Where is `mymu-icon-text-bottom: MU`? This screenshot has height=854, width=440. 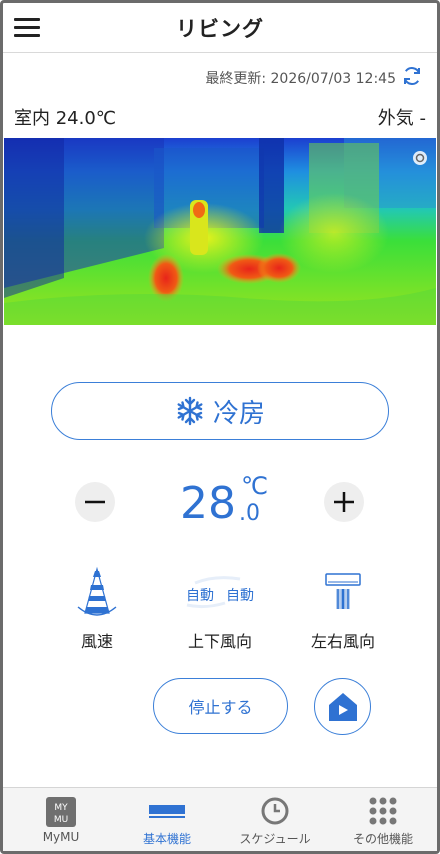 mymu-icon-text-bottom: MU is located at coordinates (61, 820).